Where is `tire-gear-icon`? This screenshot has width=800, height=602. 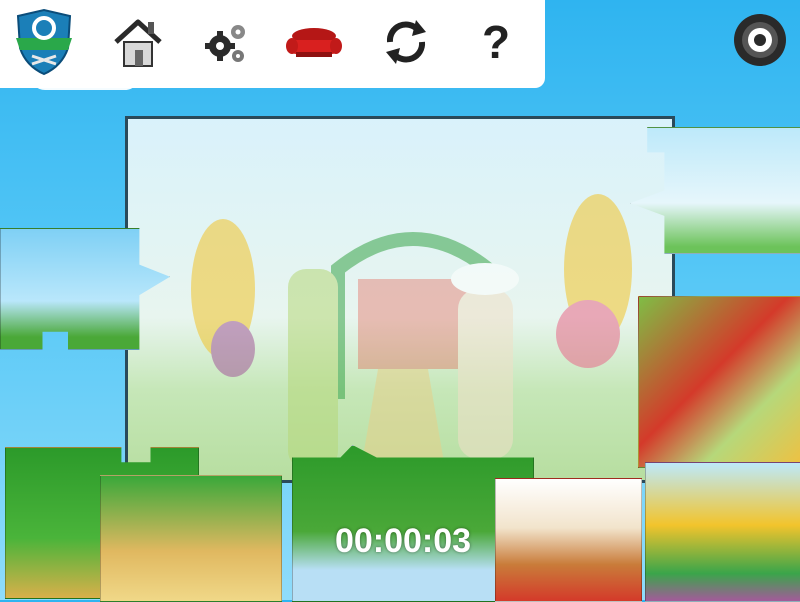
tire-gear-icon is located at coordinates (760, 40).